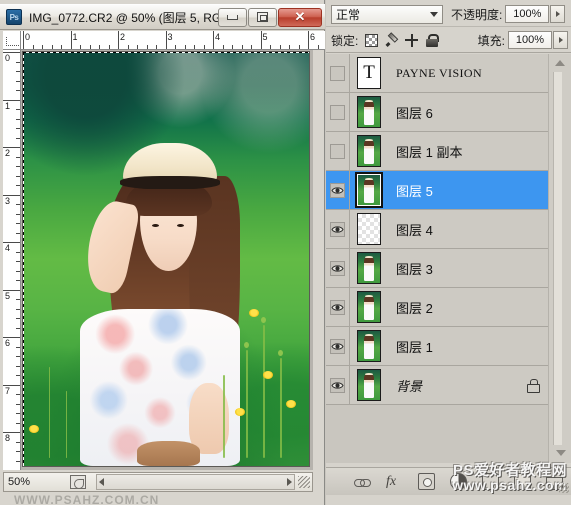 Image resolution: width=571 pixels, height=505 pixels. I want to click on opacity-input: 100%, so click(527, 14).